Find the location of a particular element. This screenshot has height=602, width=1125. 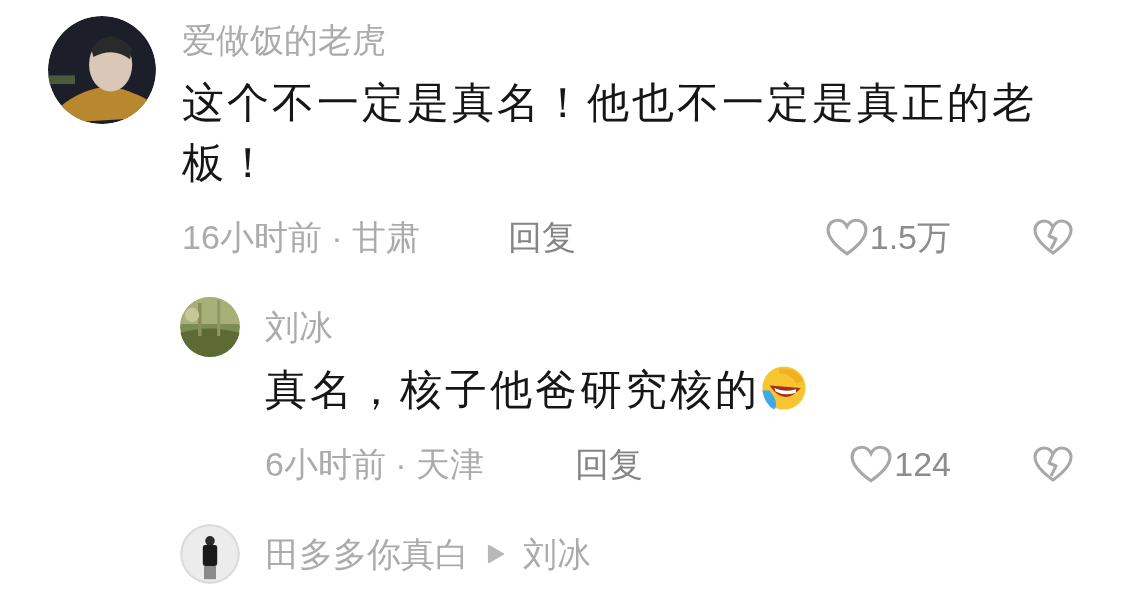

like-count: 1.5万 is located at coordinates (910, 237).